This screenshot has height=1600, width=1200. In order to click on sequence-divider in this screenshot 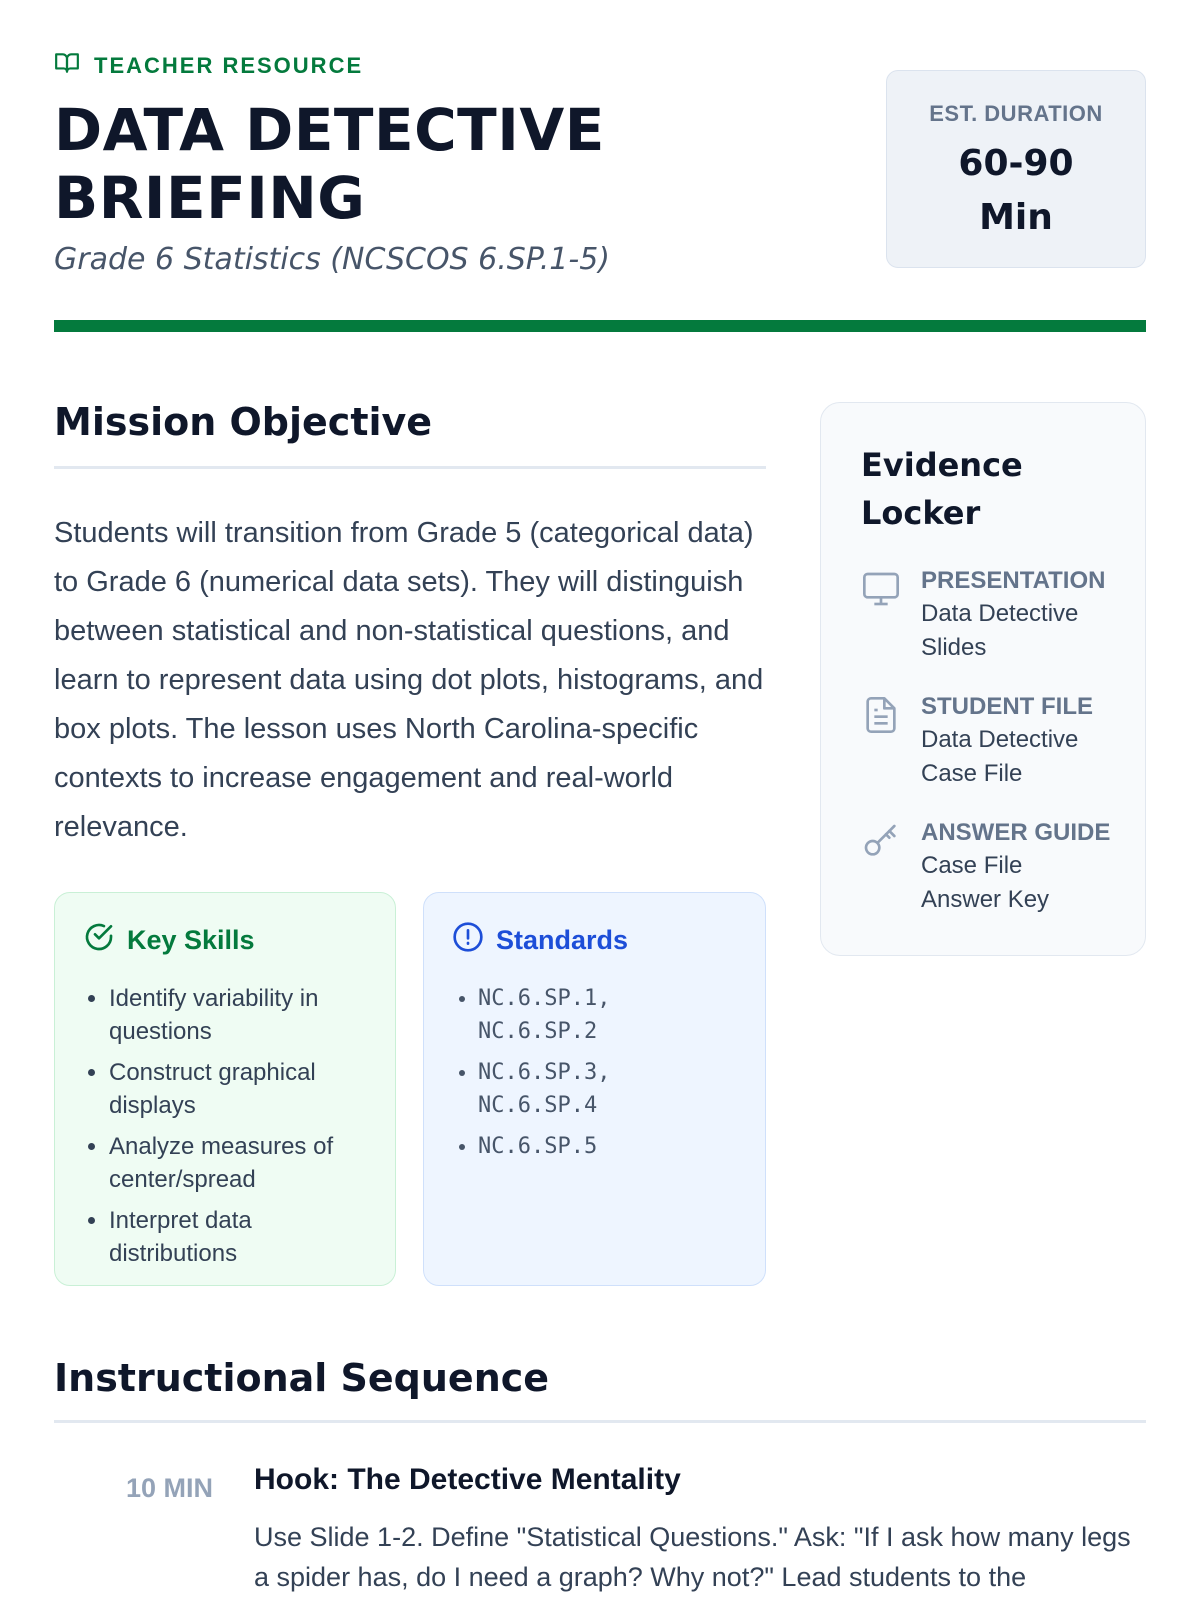, I will do `click(600, 1421)`.